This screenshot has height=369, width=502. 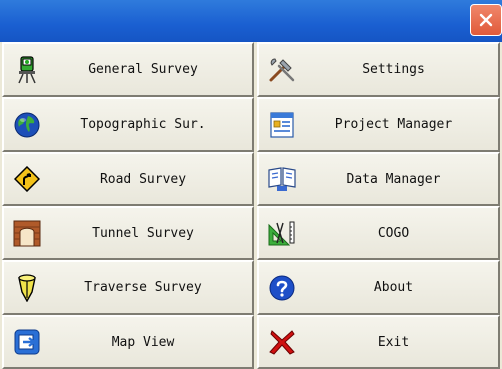 I want to click on road-survey-button: Road Survey, so click(x=128, y=179).